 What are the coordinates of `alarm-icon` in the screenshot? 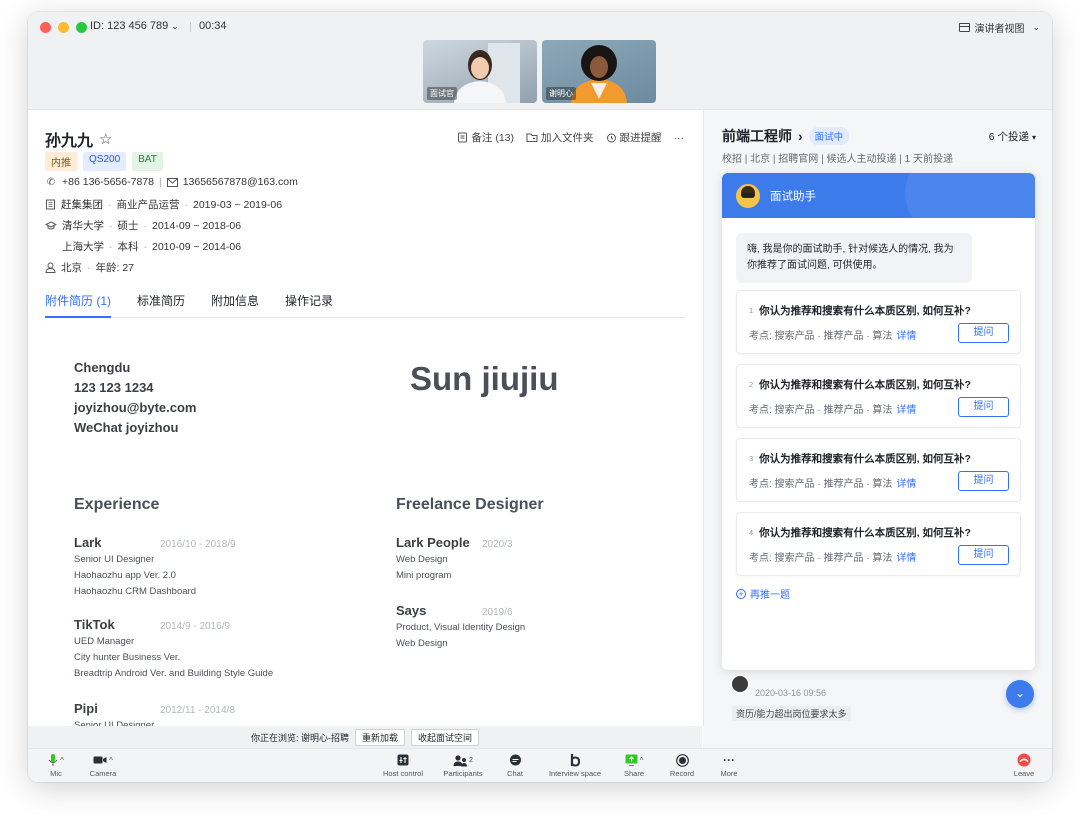 It's located at (611, 138).